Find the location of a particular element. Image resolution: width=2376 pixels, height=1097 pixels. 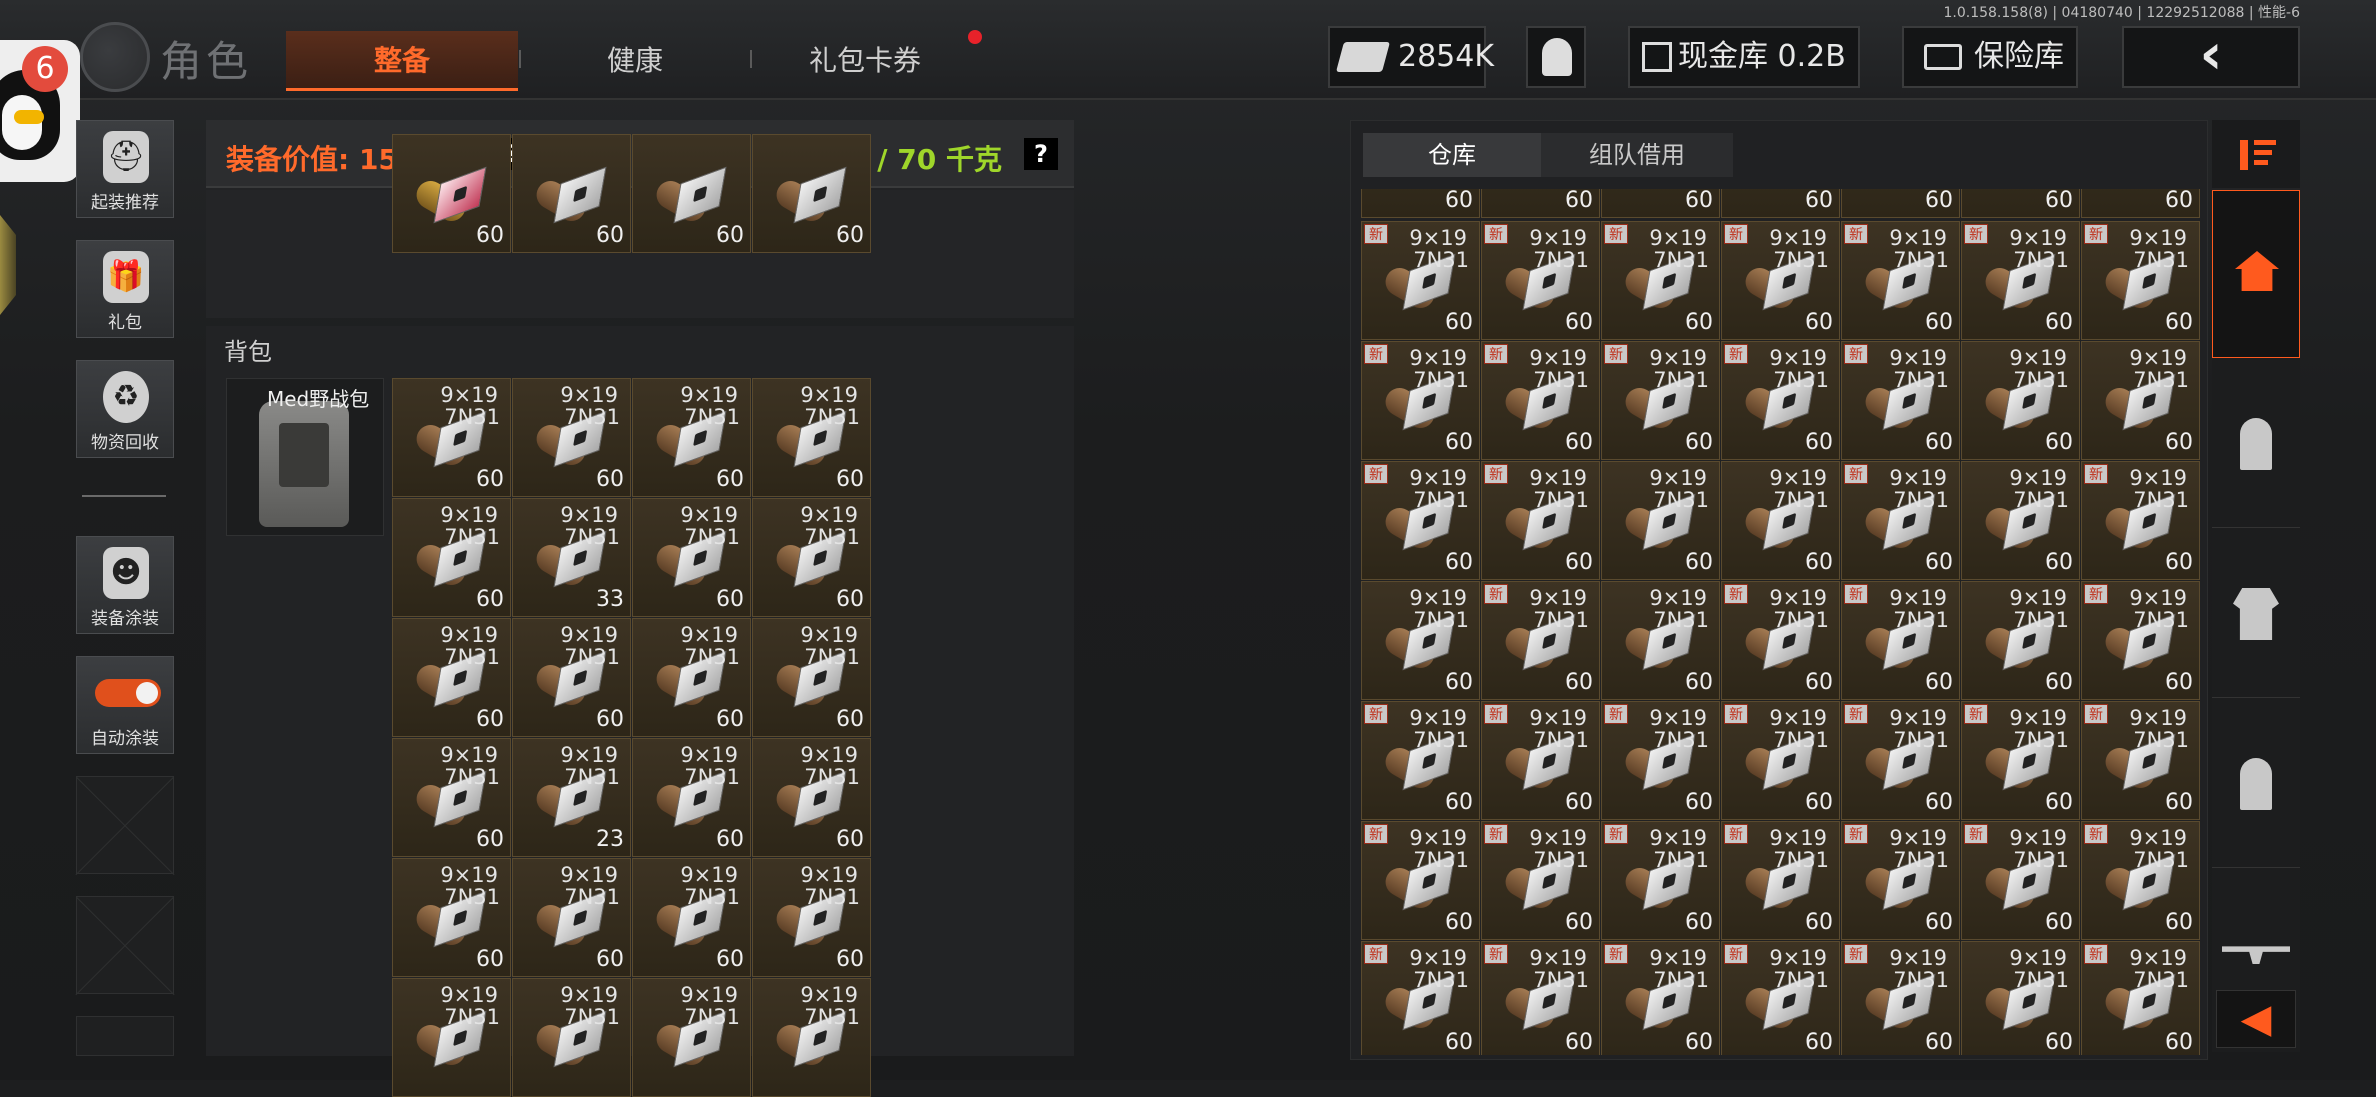

category-all is located at coordinates (2256, 274).